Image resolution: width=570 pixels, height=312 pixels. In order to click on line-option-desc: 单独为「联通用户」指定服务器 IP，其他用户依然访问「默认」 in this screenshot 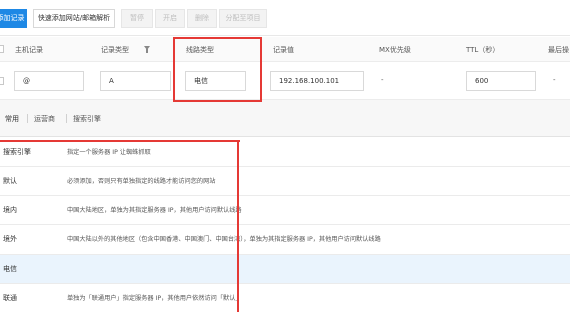, I will do `click(154, 298)`.